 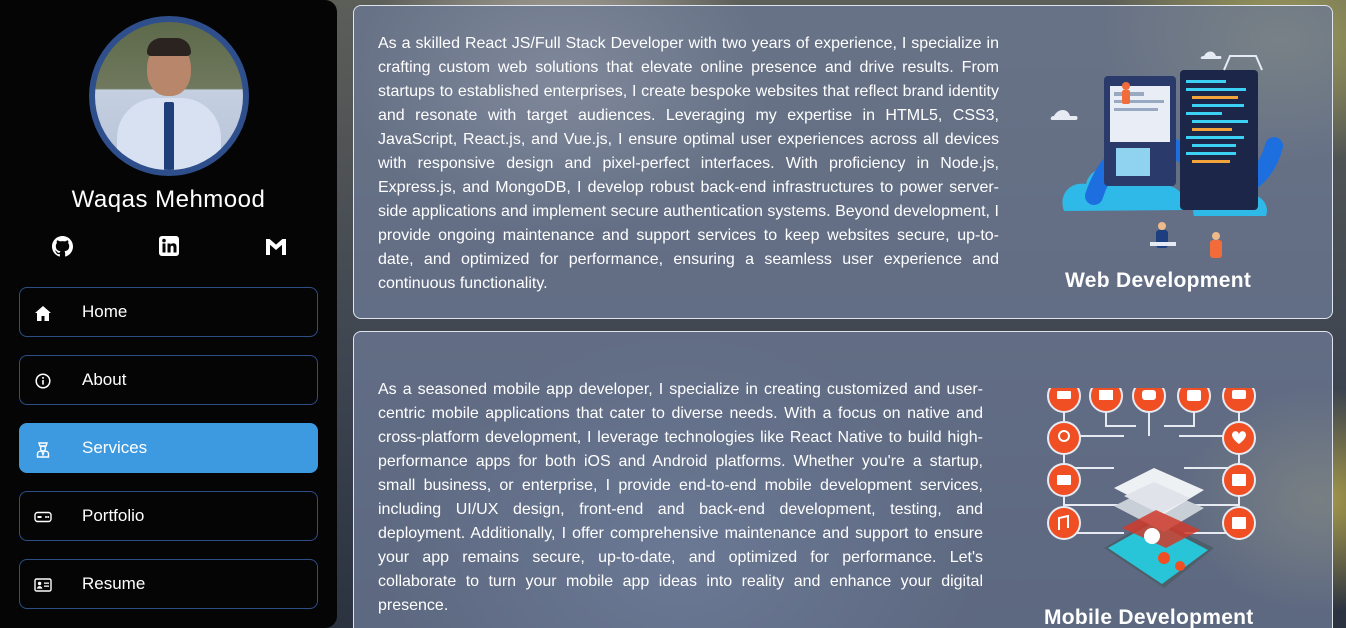 What do you see at coordinates (115, 447) in the screenshot?
I see `sidebar-item-label: Services` at bounding box center [115, 447].